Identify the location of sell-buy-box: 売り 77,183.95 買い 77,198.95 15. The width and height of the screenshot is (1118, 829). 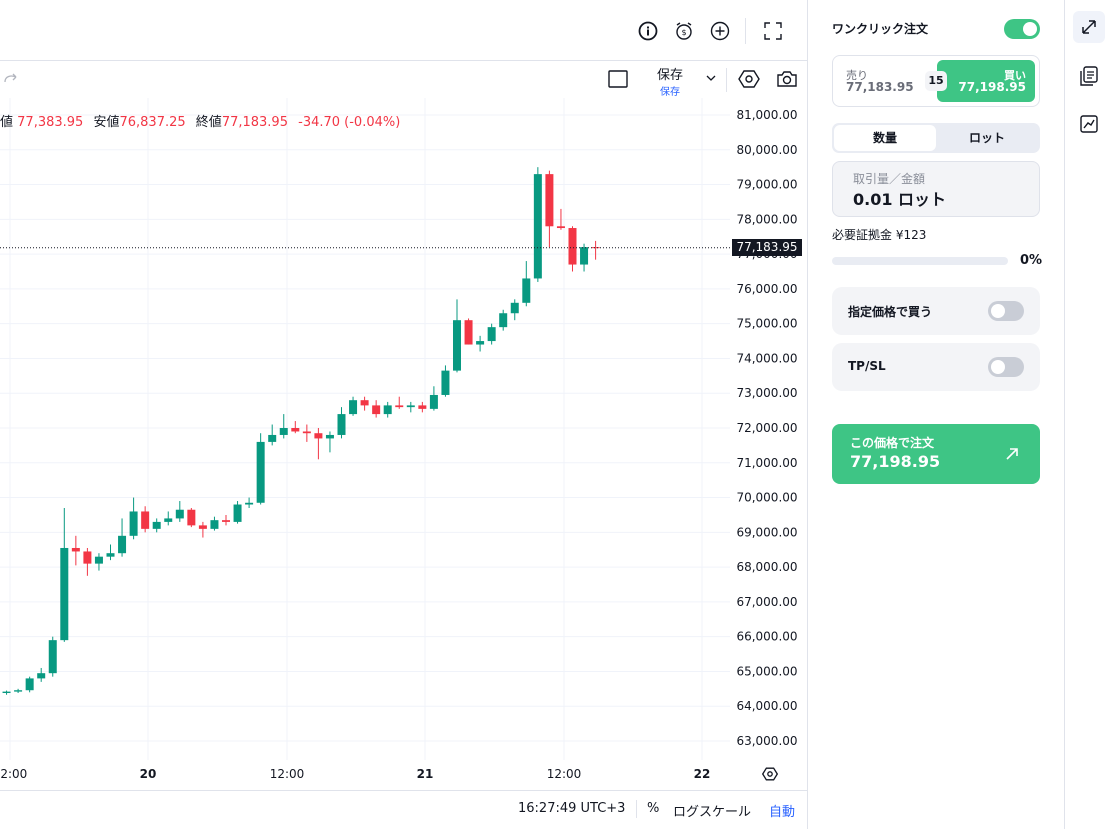
(936, 81).